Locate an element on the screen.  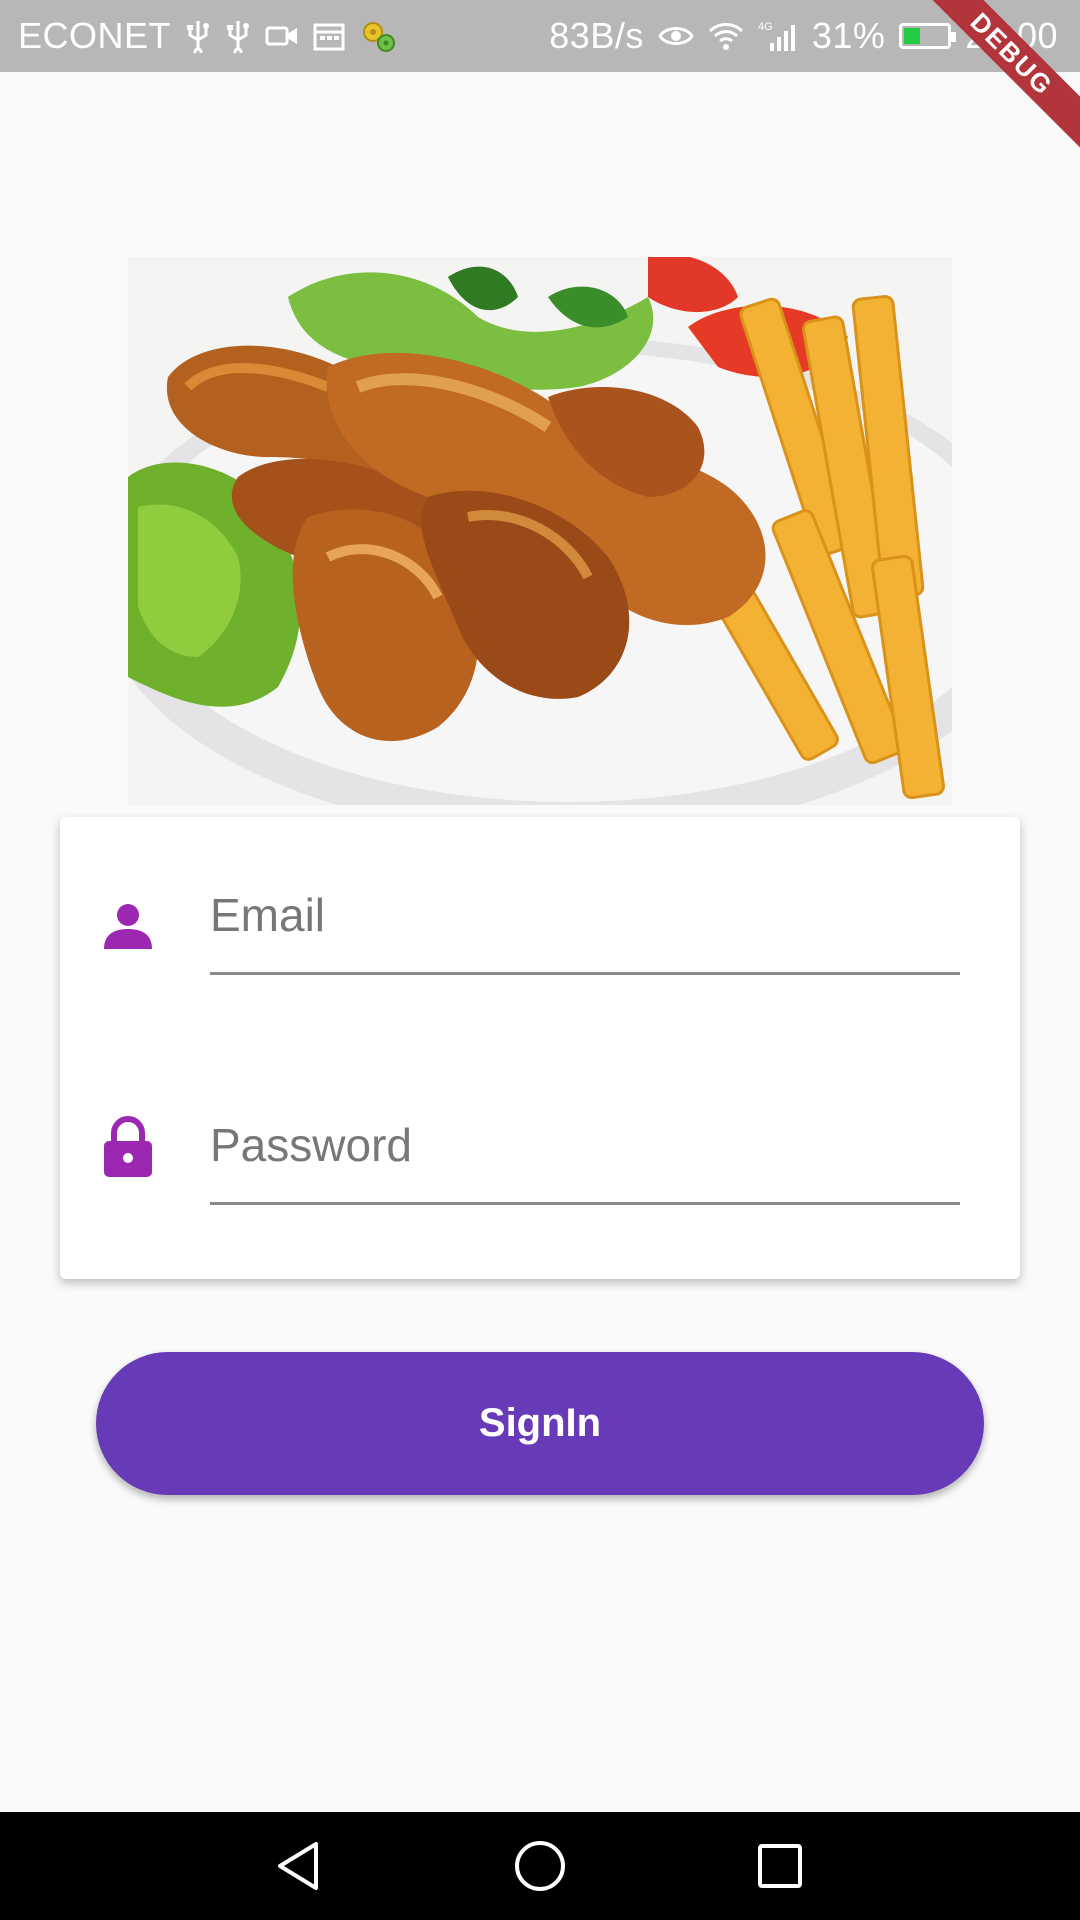
battery-percent: 31% is located at coordinates (848, 35).